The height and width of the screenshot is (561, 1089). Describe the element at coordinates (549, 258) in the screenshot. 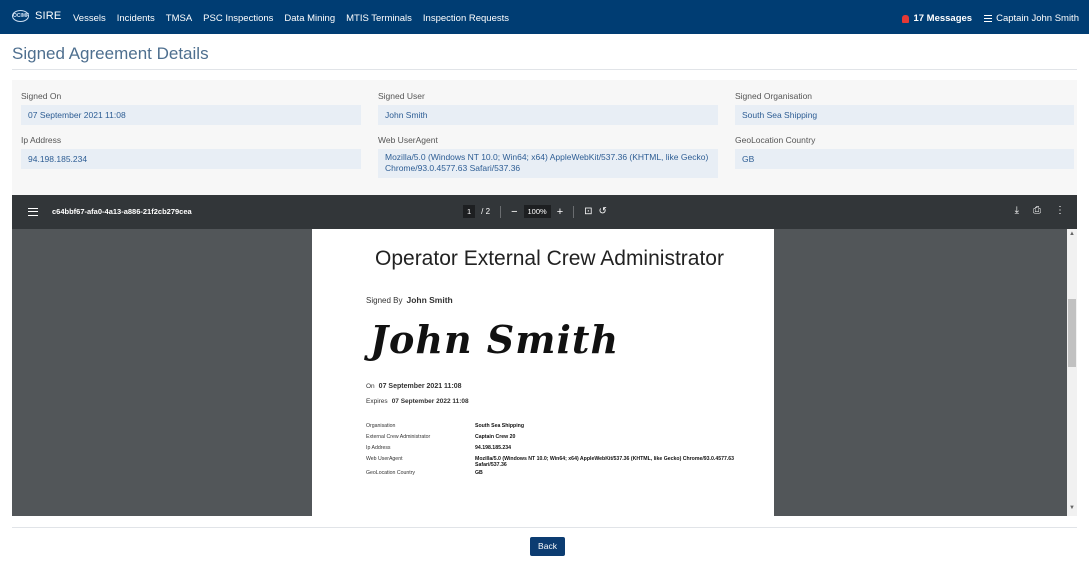

I see `document-title: Operator External Crew Administrator` at that location.